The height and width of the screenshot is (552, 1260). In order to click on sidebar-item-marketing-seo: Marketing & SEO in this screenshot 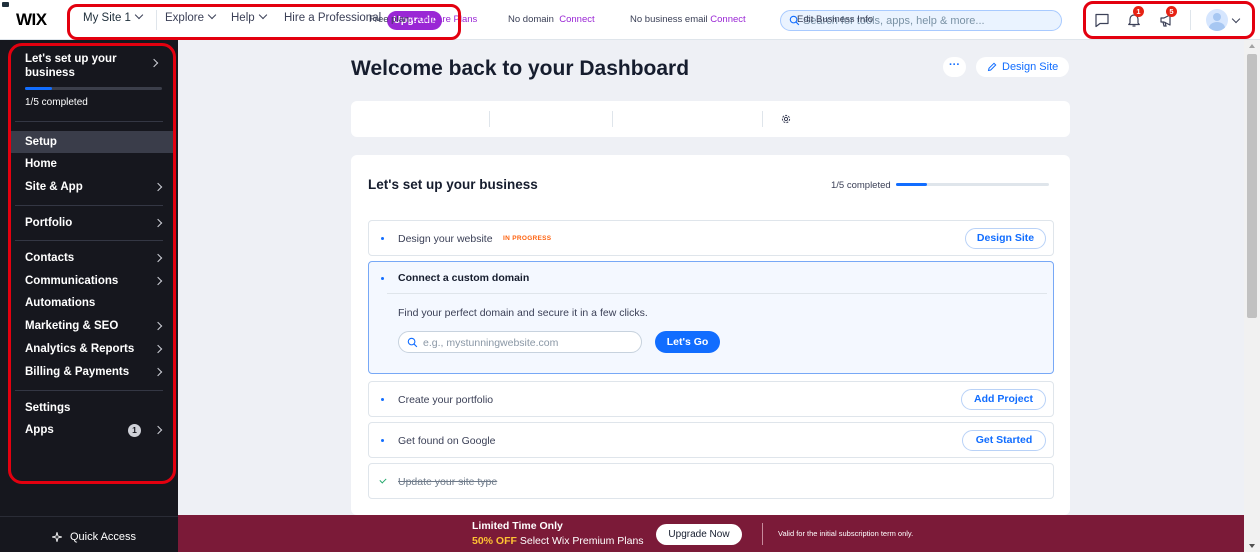, I will do `click(91, 326)`.